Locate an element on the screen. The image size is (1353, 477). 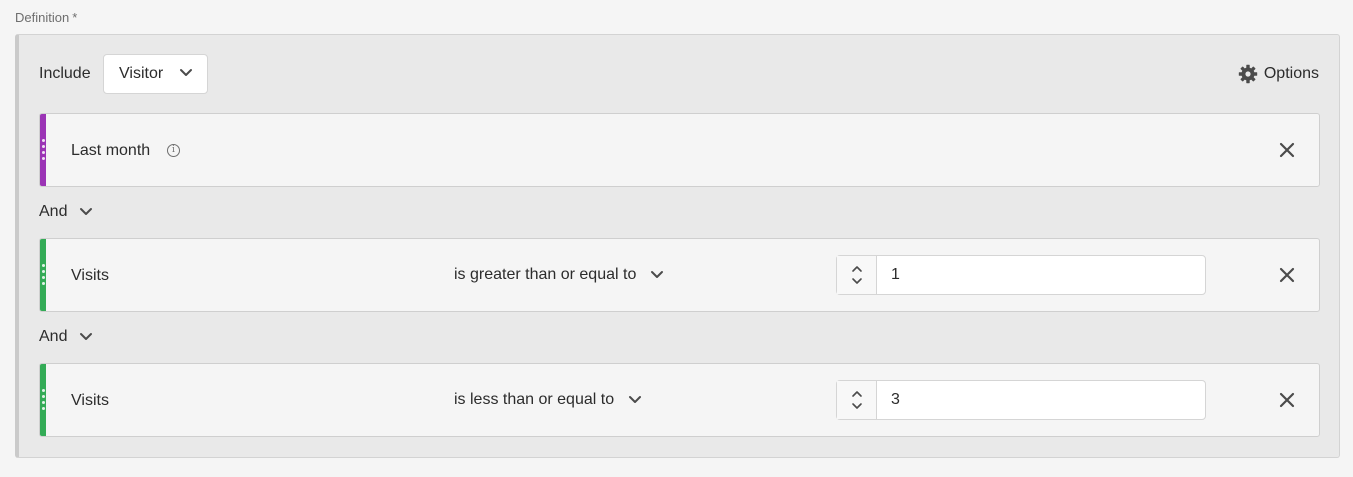
value-input: 1 is located at coordinates (1041, 275).